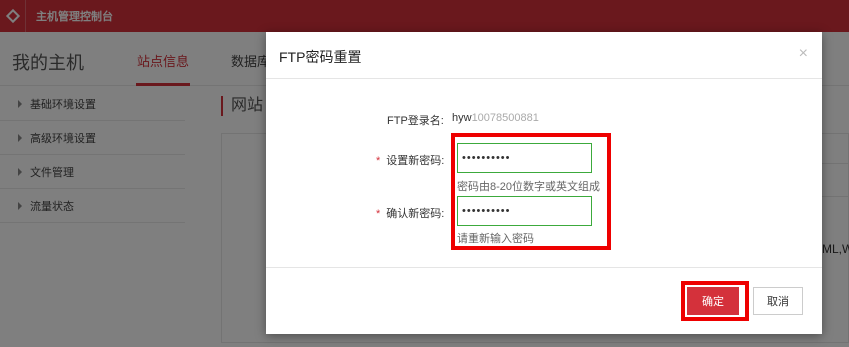 The width and height of the screenshot is (849, 347). What do you see at coordinates (531, 191) in the screenshot?
I see `password-fields-highlight` at bounding box center [531, 191].